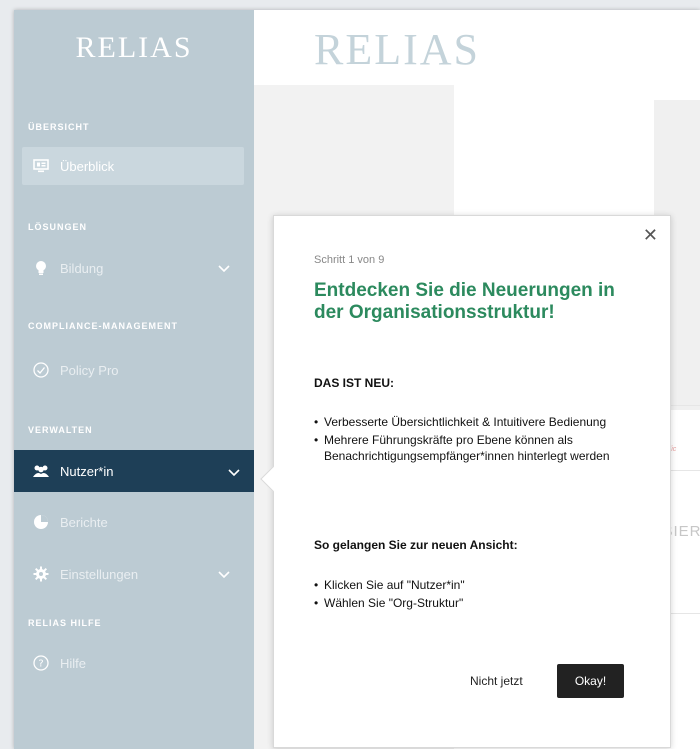  I want to click on users-icon, so click(41, 471).